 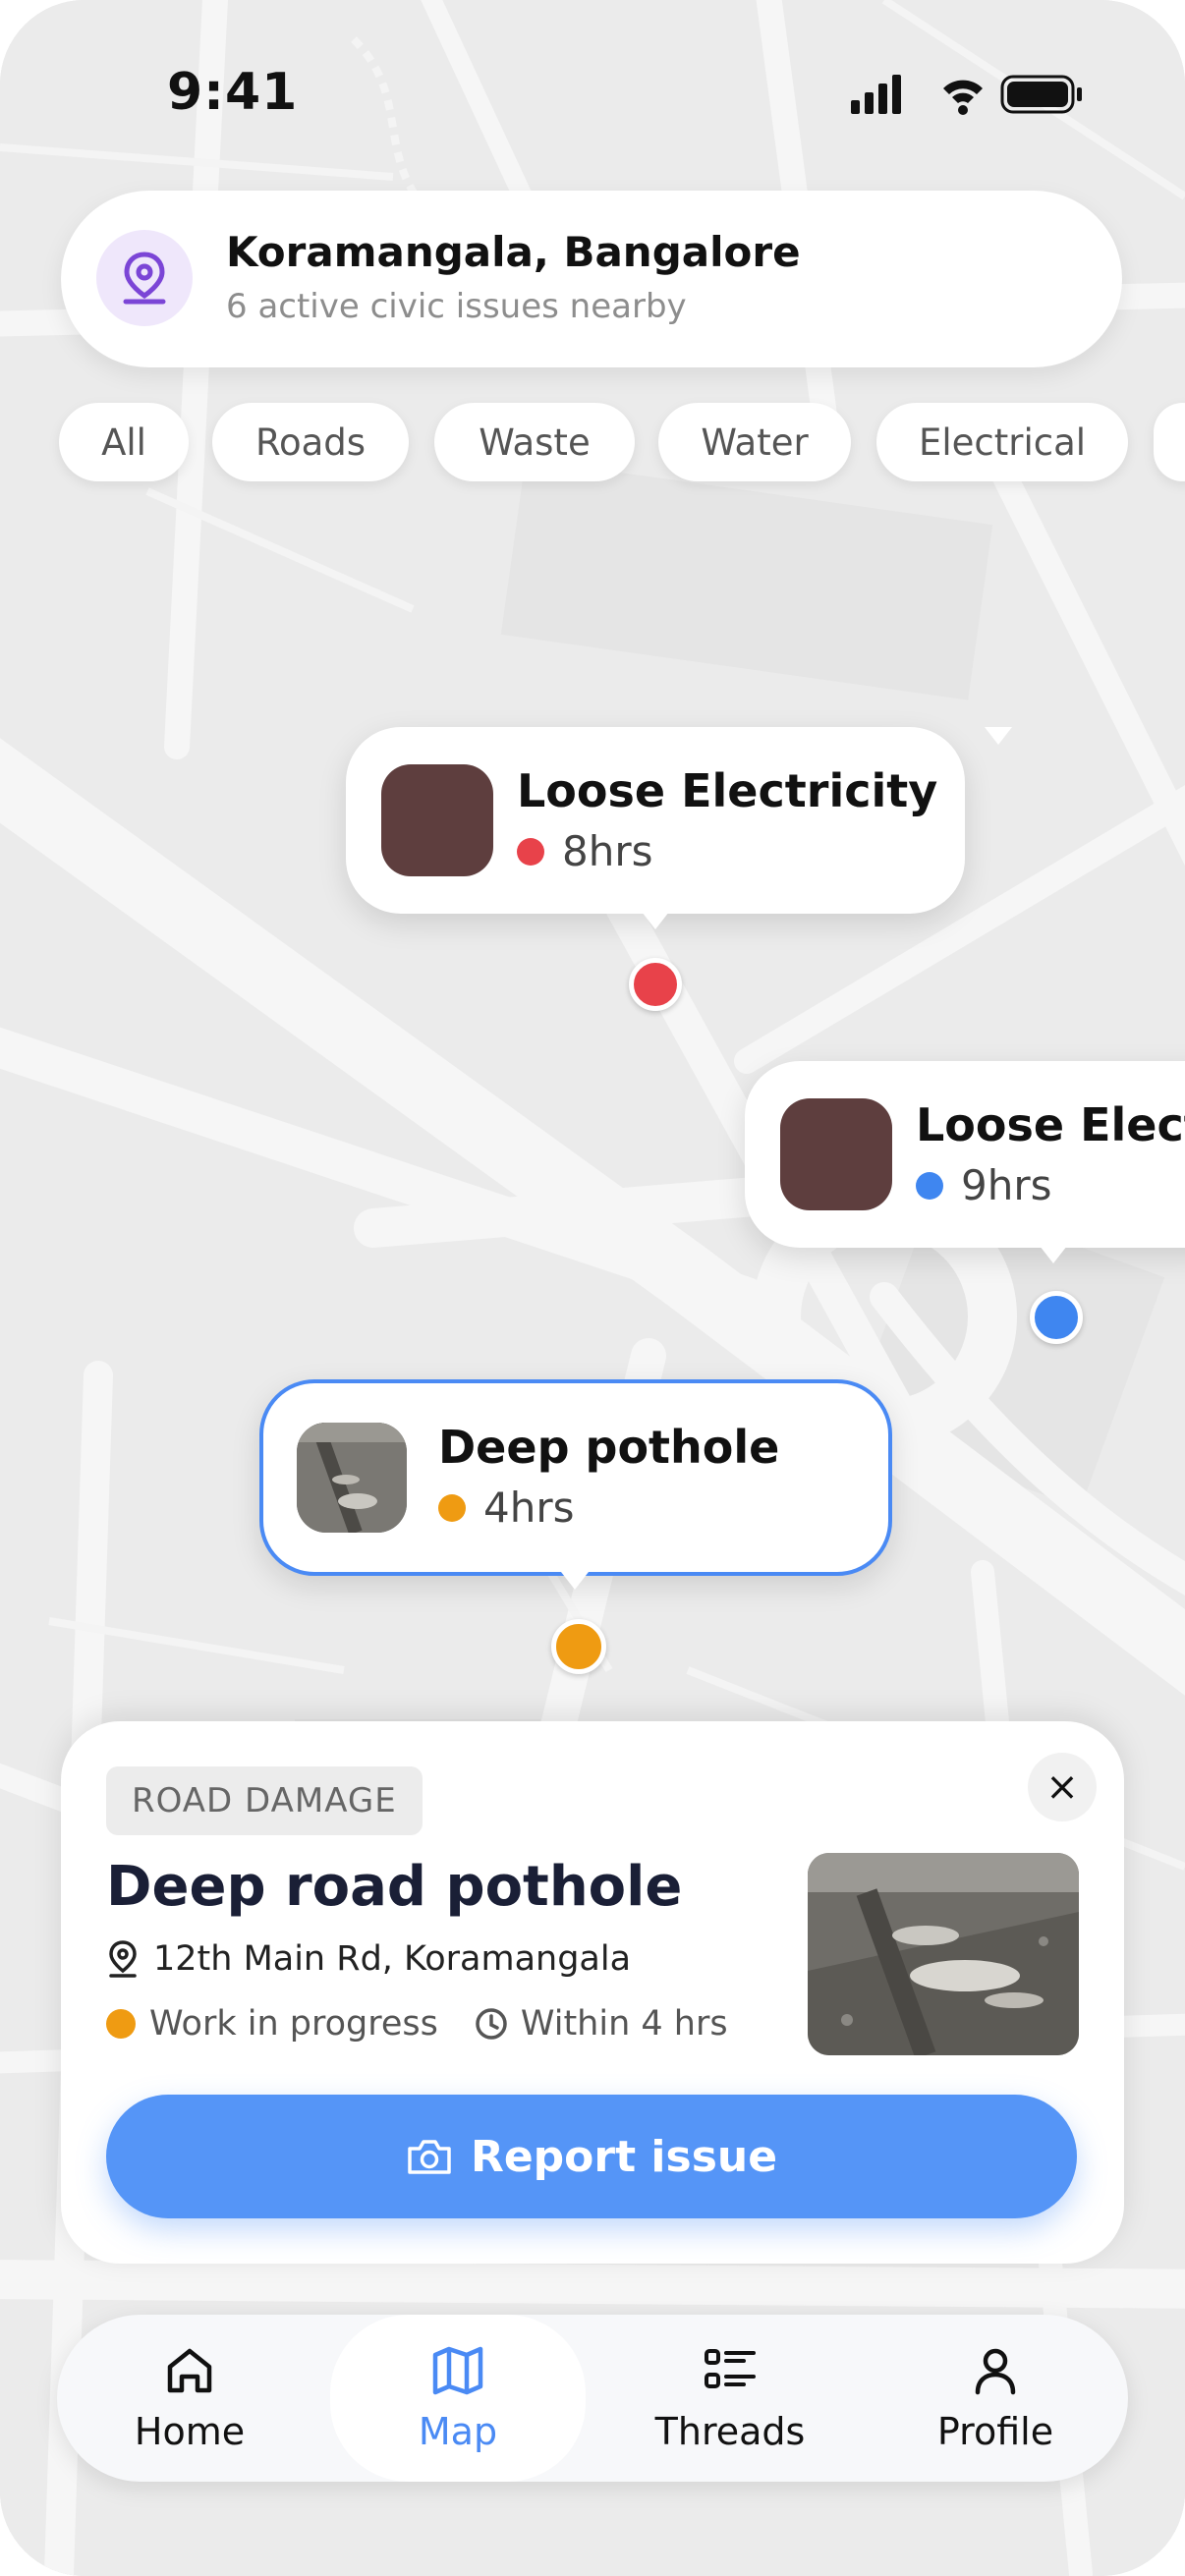 I want to click on map-icon, so click(x=458, y=2370).